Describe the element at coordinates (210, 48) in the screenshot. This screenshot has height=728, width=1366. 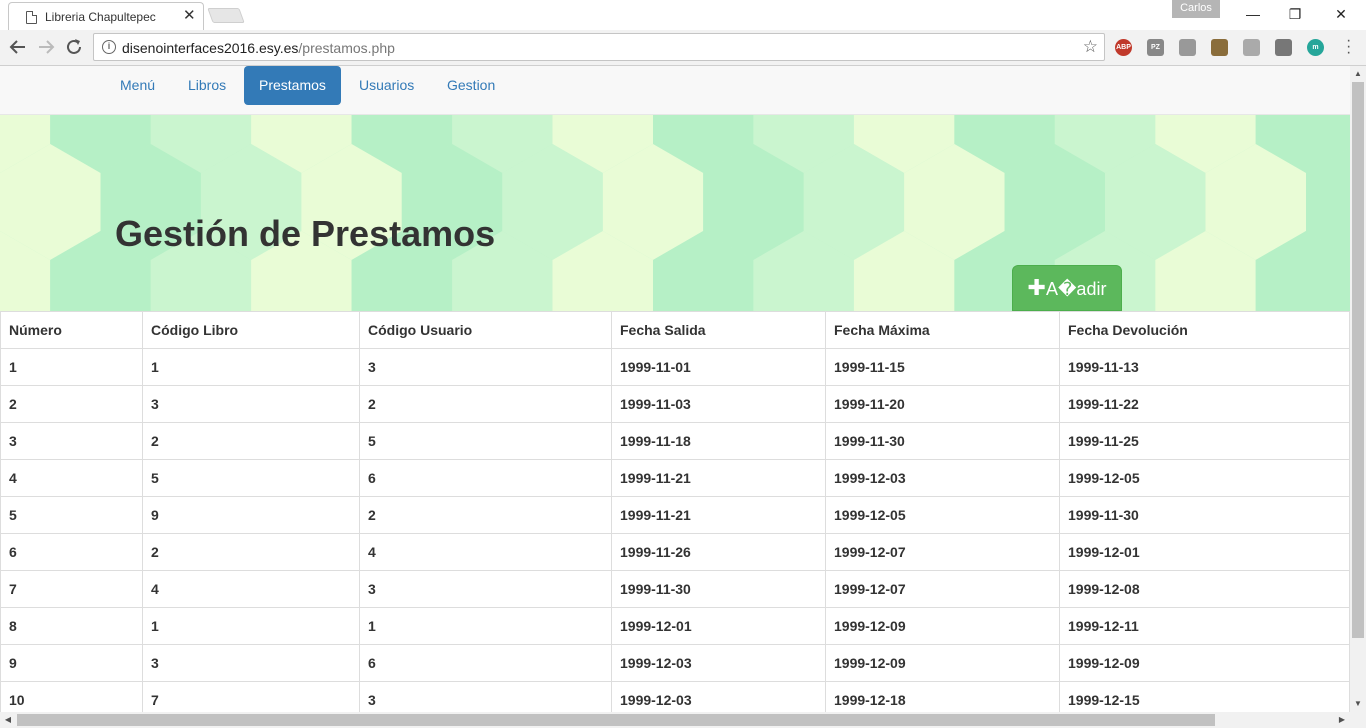
I see `url-host: disenointerfaces2016.esy.es` at that location.